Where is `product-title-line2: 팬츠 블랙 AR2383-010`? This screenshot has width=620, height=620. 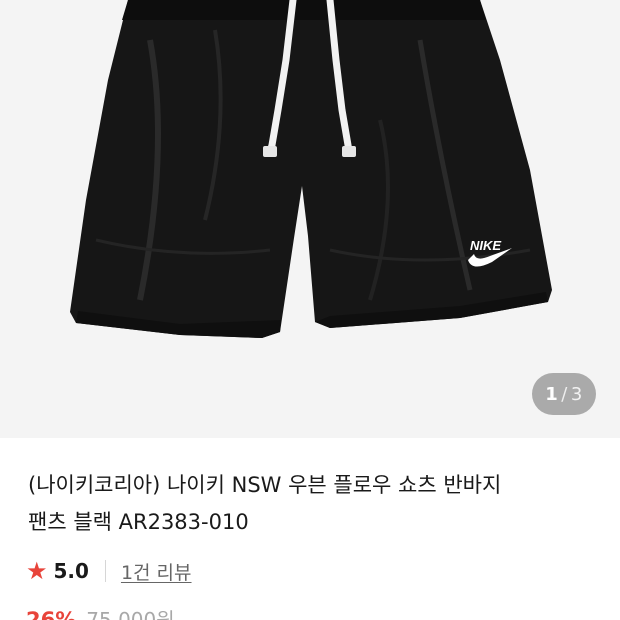 product-title-line2: 팬츠 블랙 AR2383-010 is located at coordinates (138, 522).